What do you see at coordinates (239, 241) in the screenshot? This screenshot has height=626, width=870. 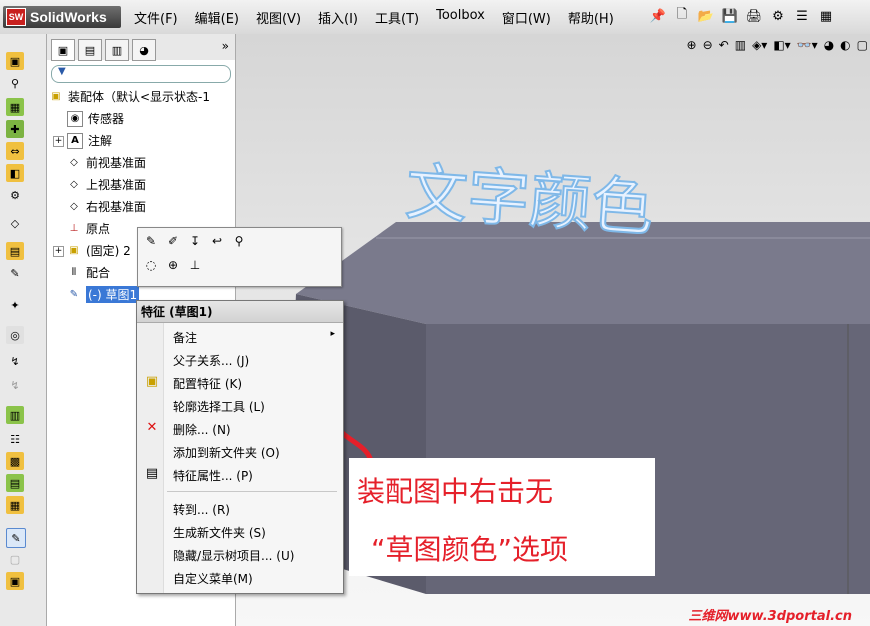 I see `attach-icon: ⚲` at bounding box center [239, 241].